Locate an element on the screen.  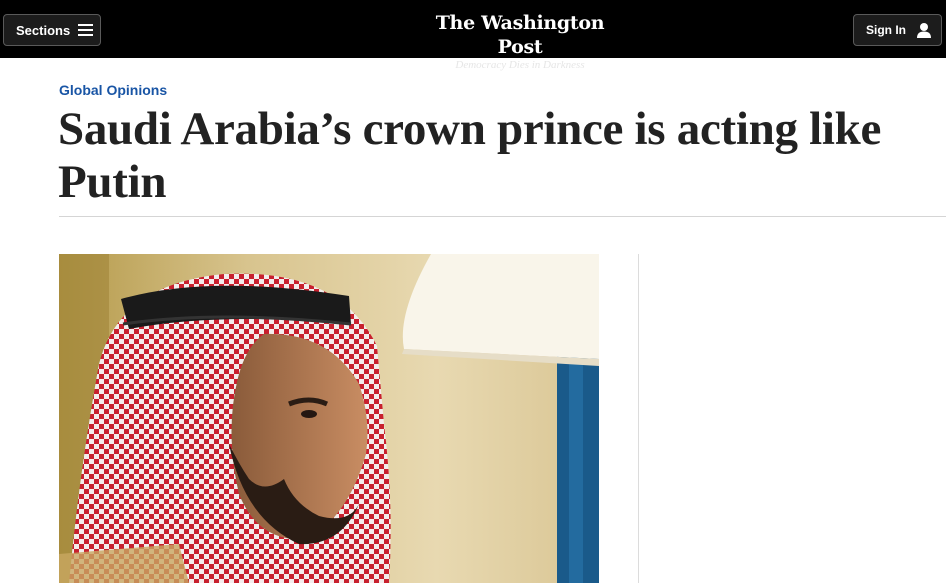
washington-post-logo: The Washington Post is located at coordinates (520, 35).